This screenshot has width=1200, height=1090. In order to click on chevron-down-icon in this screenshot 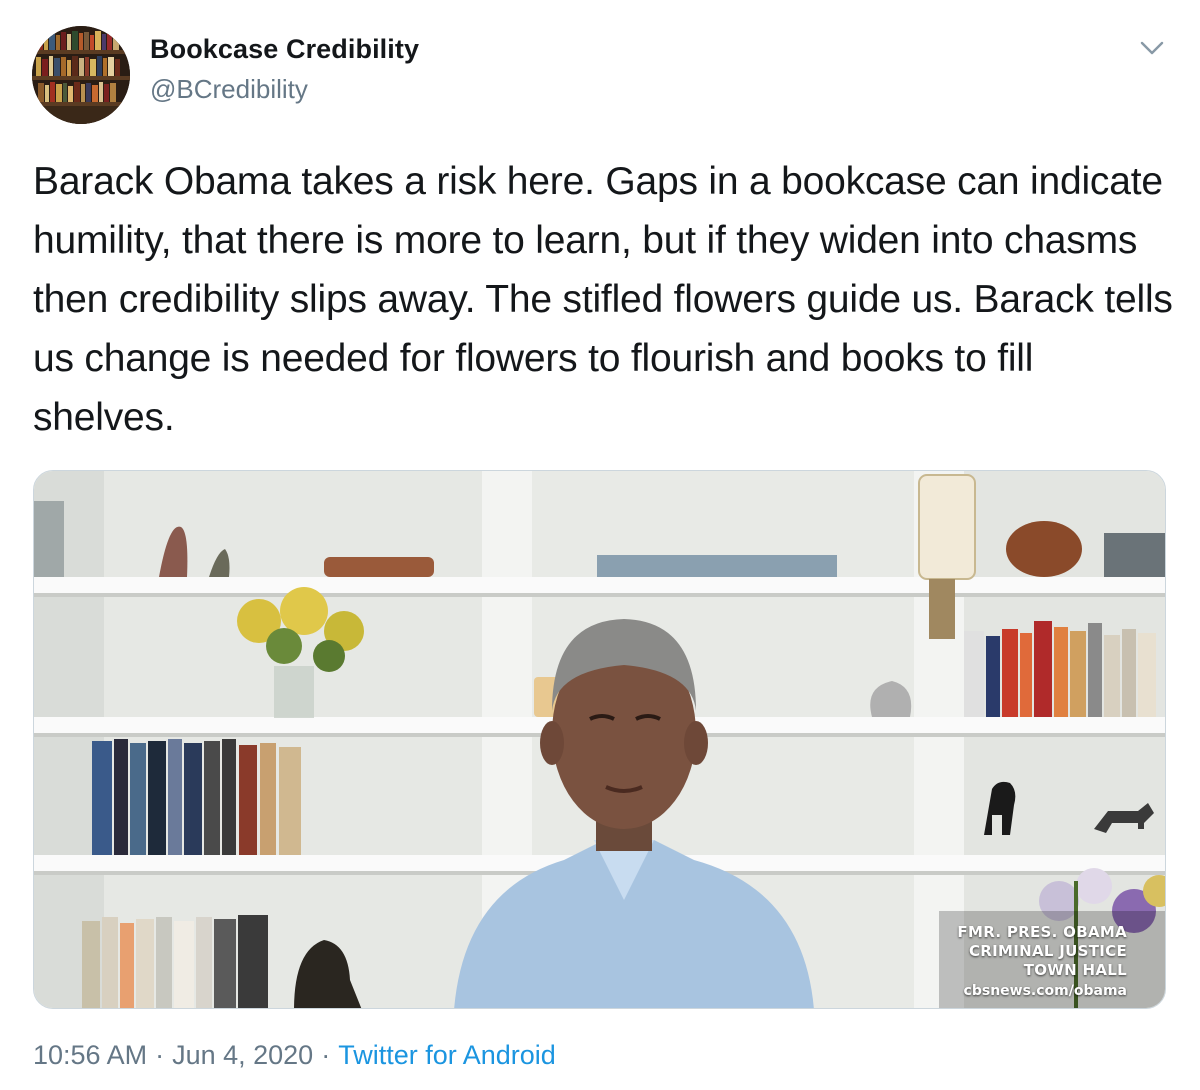, I will do `click(1152, 48)`.